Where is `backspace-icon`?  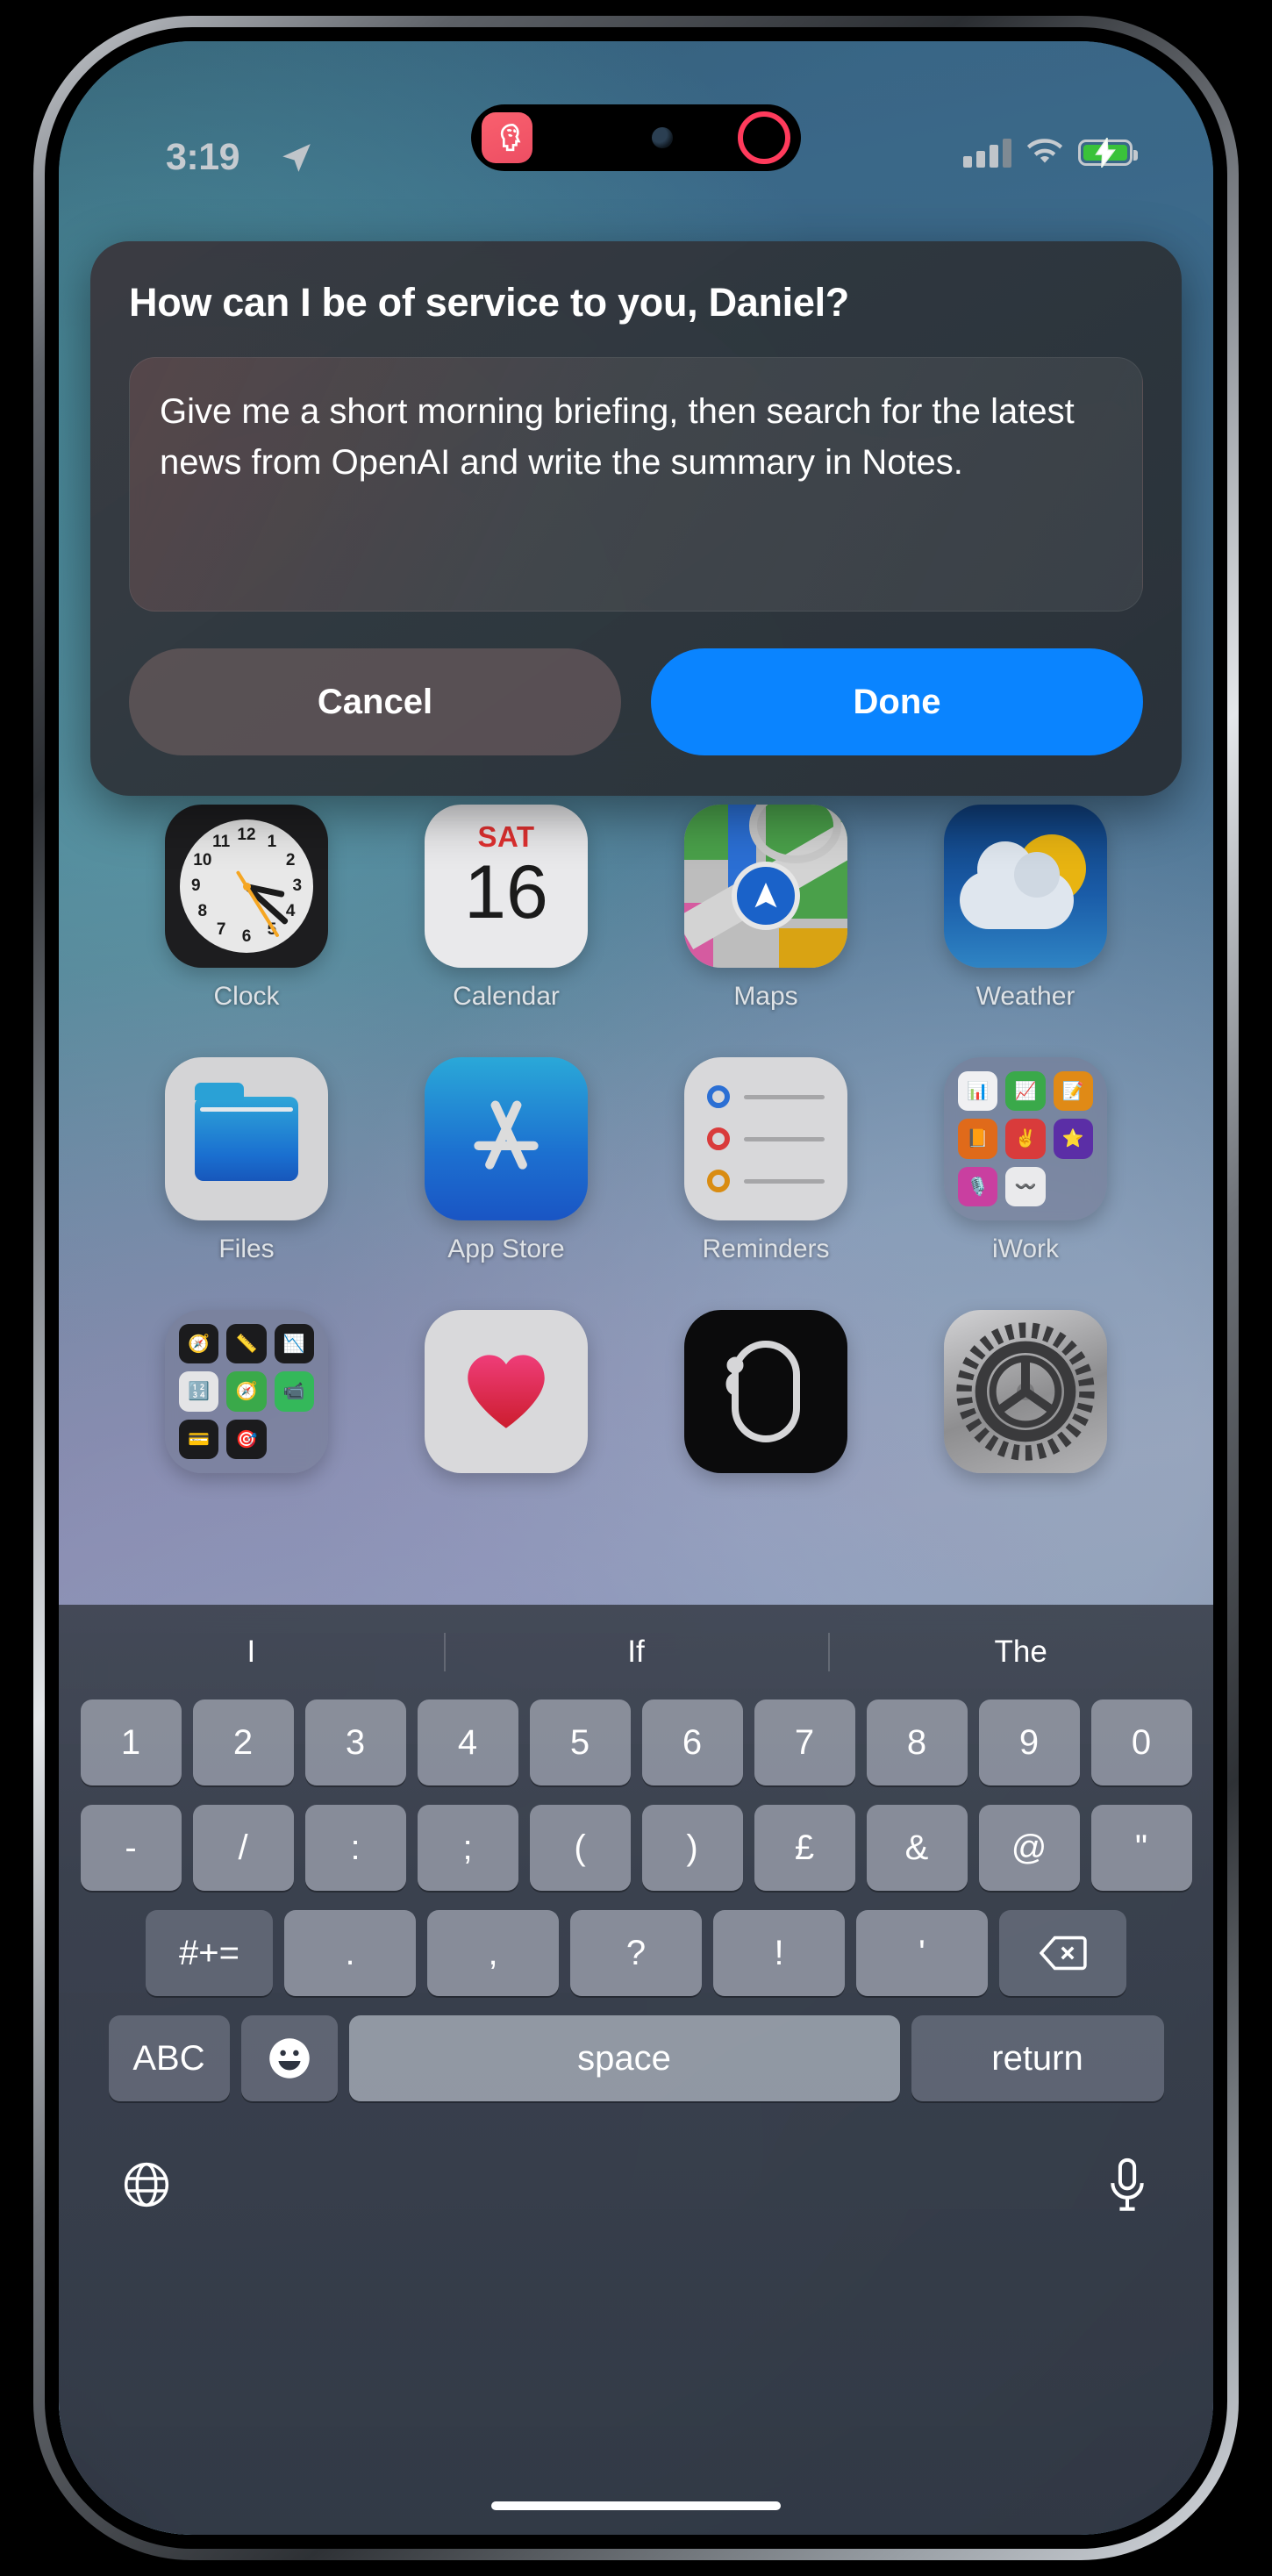
backspace-icon is located at coordinates (1062, 1953).